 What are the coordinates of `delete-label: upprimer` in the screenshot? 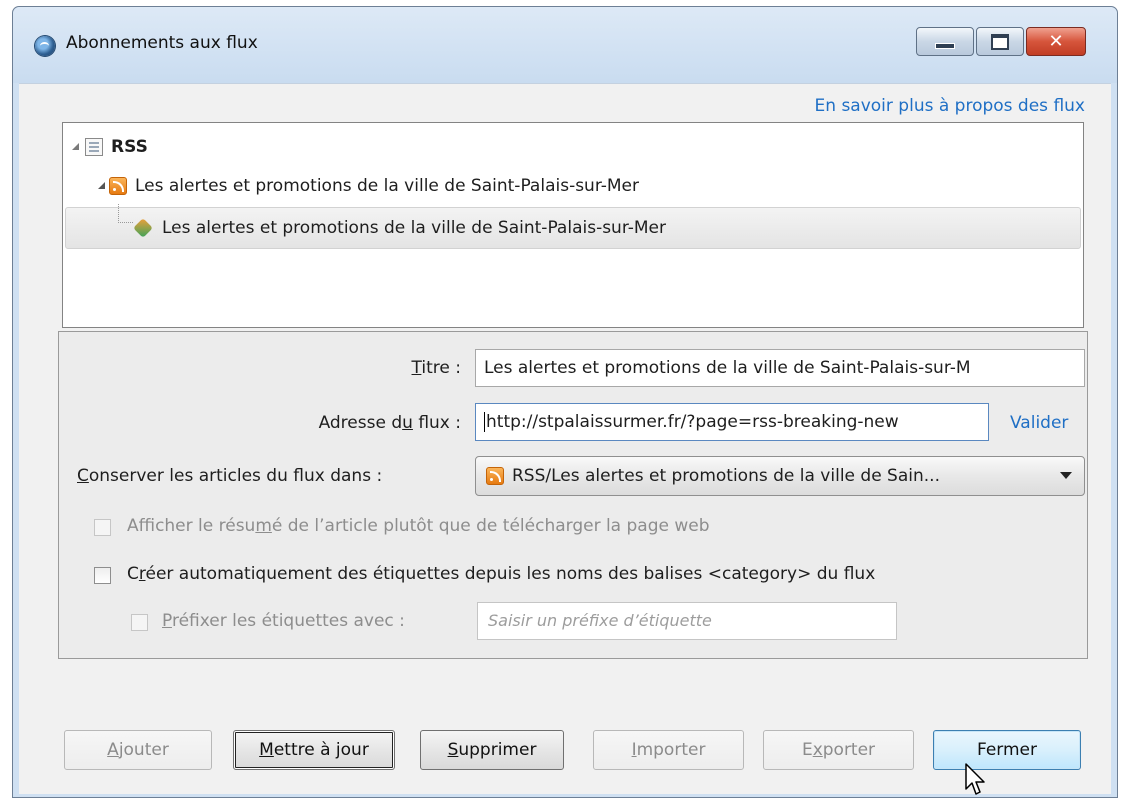 It's located at (497, 750).